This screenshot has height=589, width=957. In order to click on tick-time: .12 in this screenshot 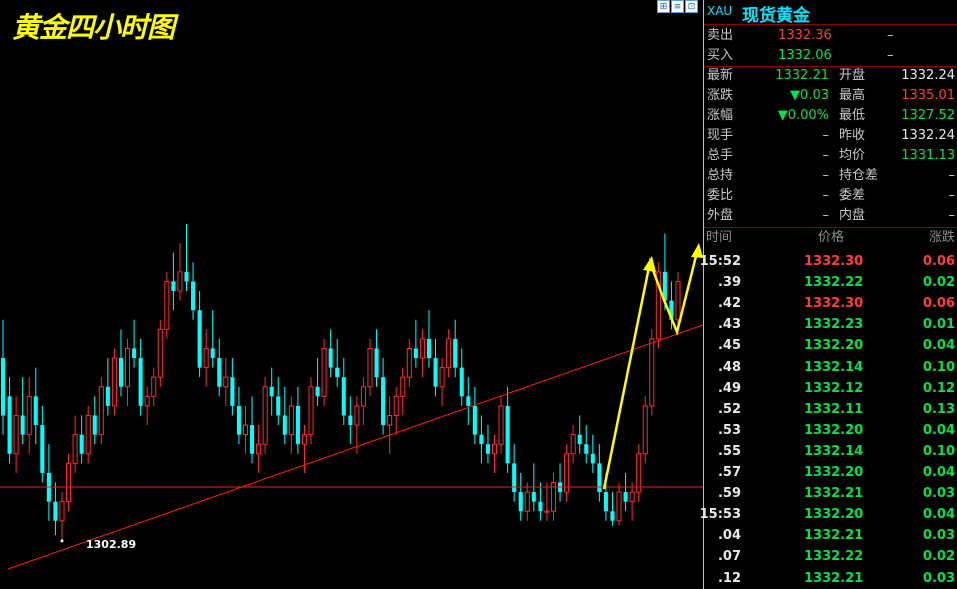, I will do `click(729, 578)`.